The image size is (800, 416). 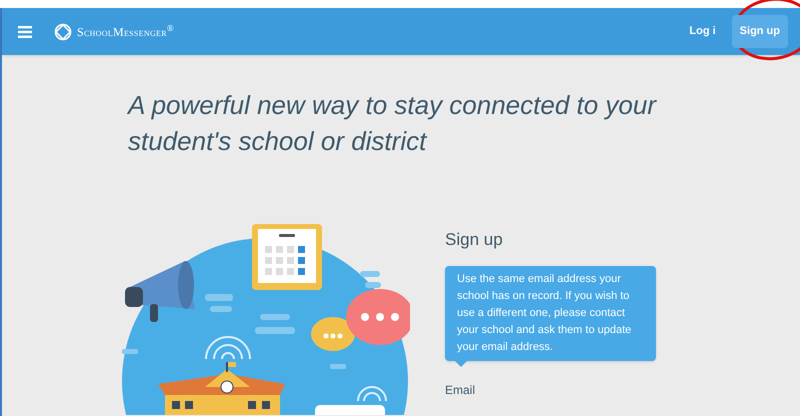 What do you see at coordinates (460, 390) in the screenshot?
I see `email-label: Email` at bounding box center [460, 390].